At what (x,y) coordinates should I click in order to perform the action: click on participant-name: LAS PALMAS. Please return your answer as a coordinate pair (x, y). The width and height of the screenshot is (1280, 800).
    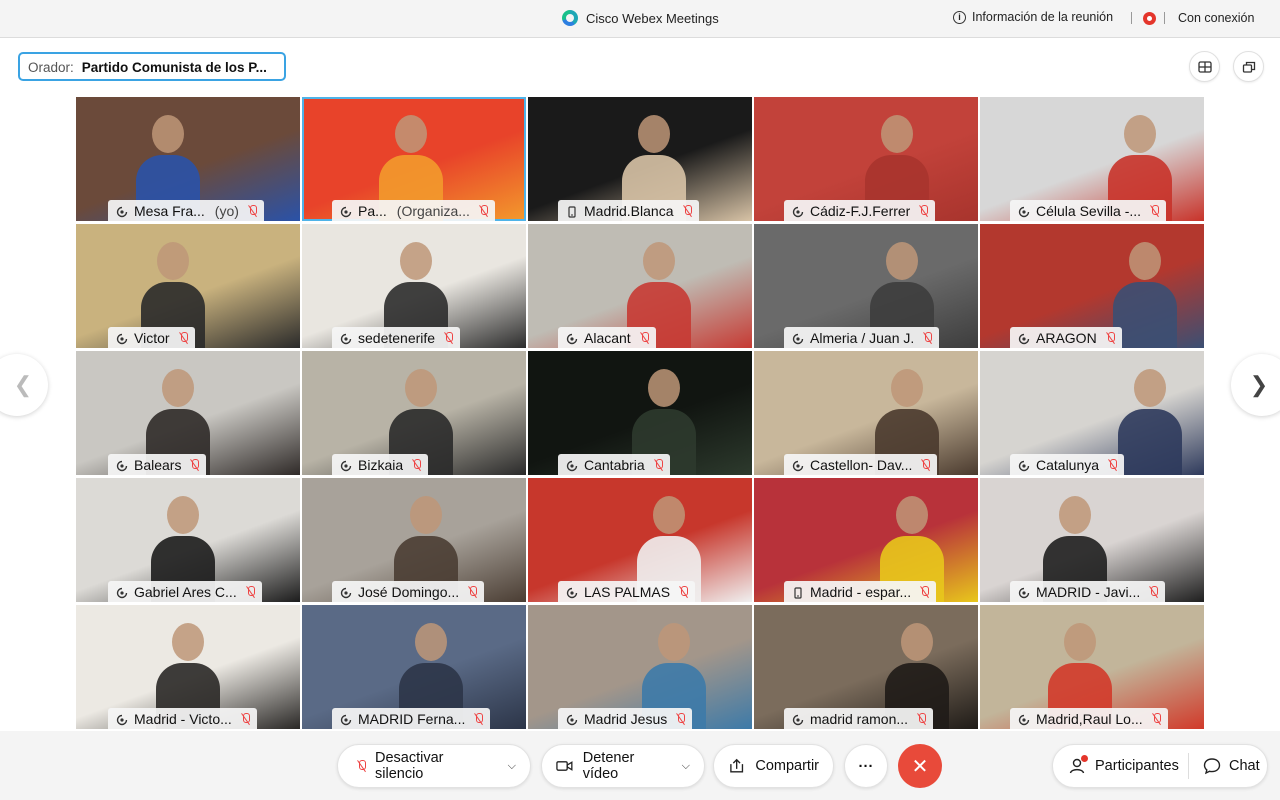
    Looking at the image, I should click on (627, 591).